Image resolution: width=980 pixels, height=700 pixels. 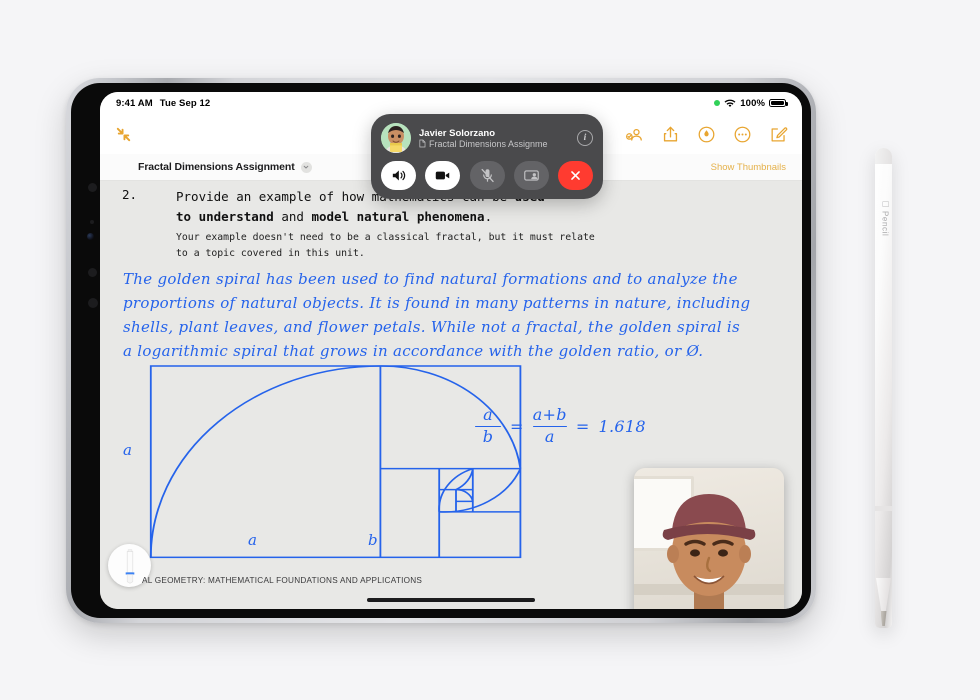 I want to click on home-indicator, so click(x=451, y=600).